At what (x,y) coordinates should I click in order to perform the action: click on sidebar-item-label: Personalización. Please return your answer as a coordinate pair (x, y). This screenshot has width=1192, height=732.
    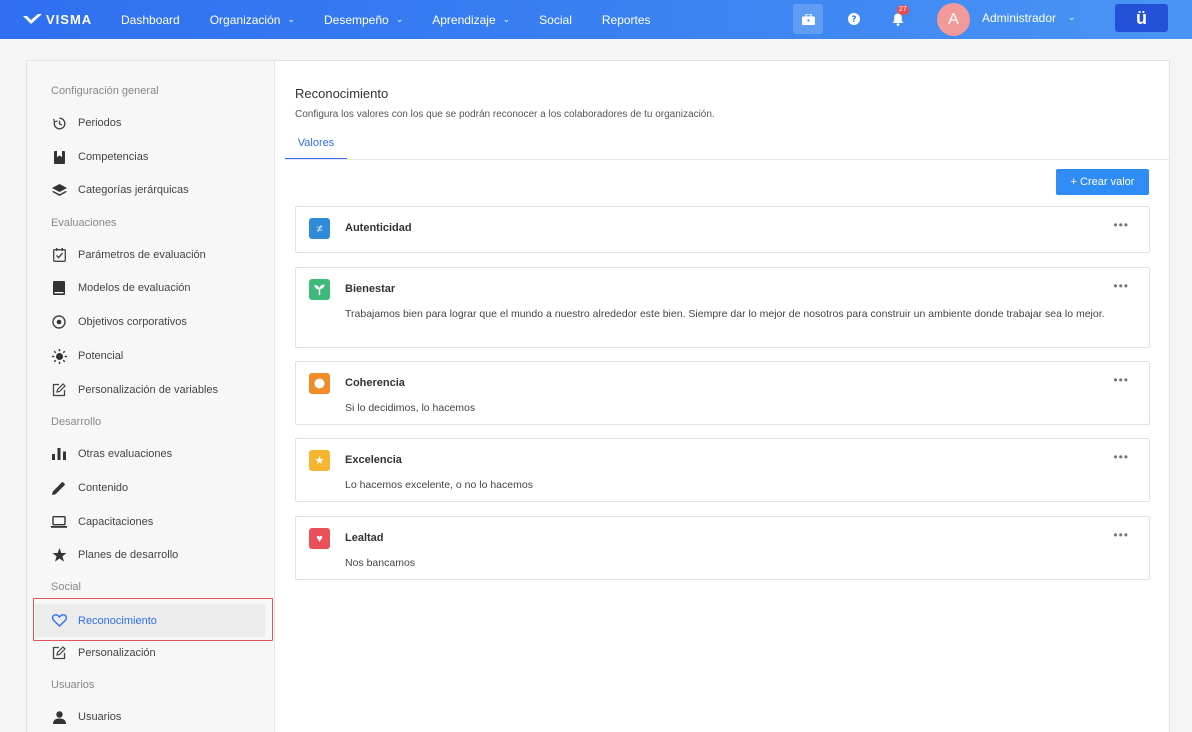
    Looking at the image, I should click on (117, 653).